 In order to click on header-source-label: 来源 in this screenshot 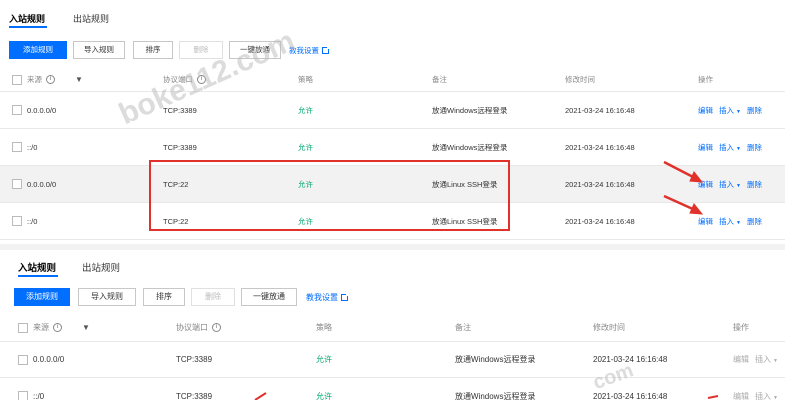, I will do `click(34, 79)`.